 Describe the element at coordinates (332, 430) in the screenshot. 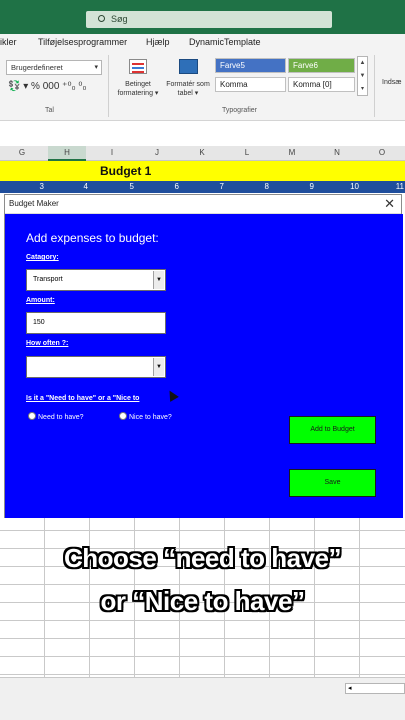

I see `add-to-budget-button: Add to Budget` at that location.